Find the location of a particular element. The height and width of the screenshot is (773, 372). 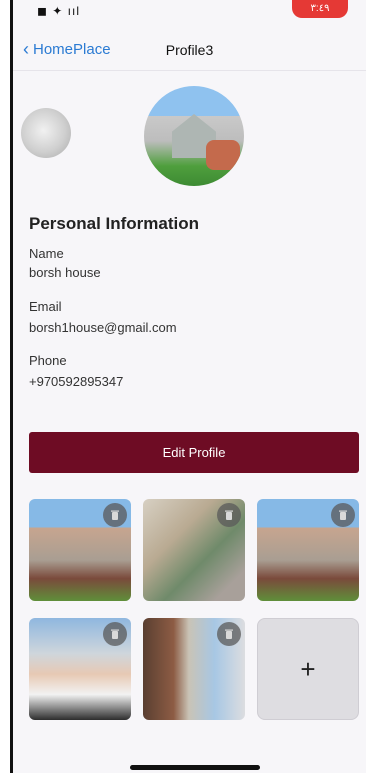

name-value: borsh house is located at coordinates (65, 272).